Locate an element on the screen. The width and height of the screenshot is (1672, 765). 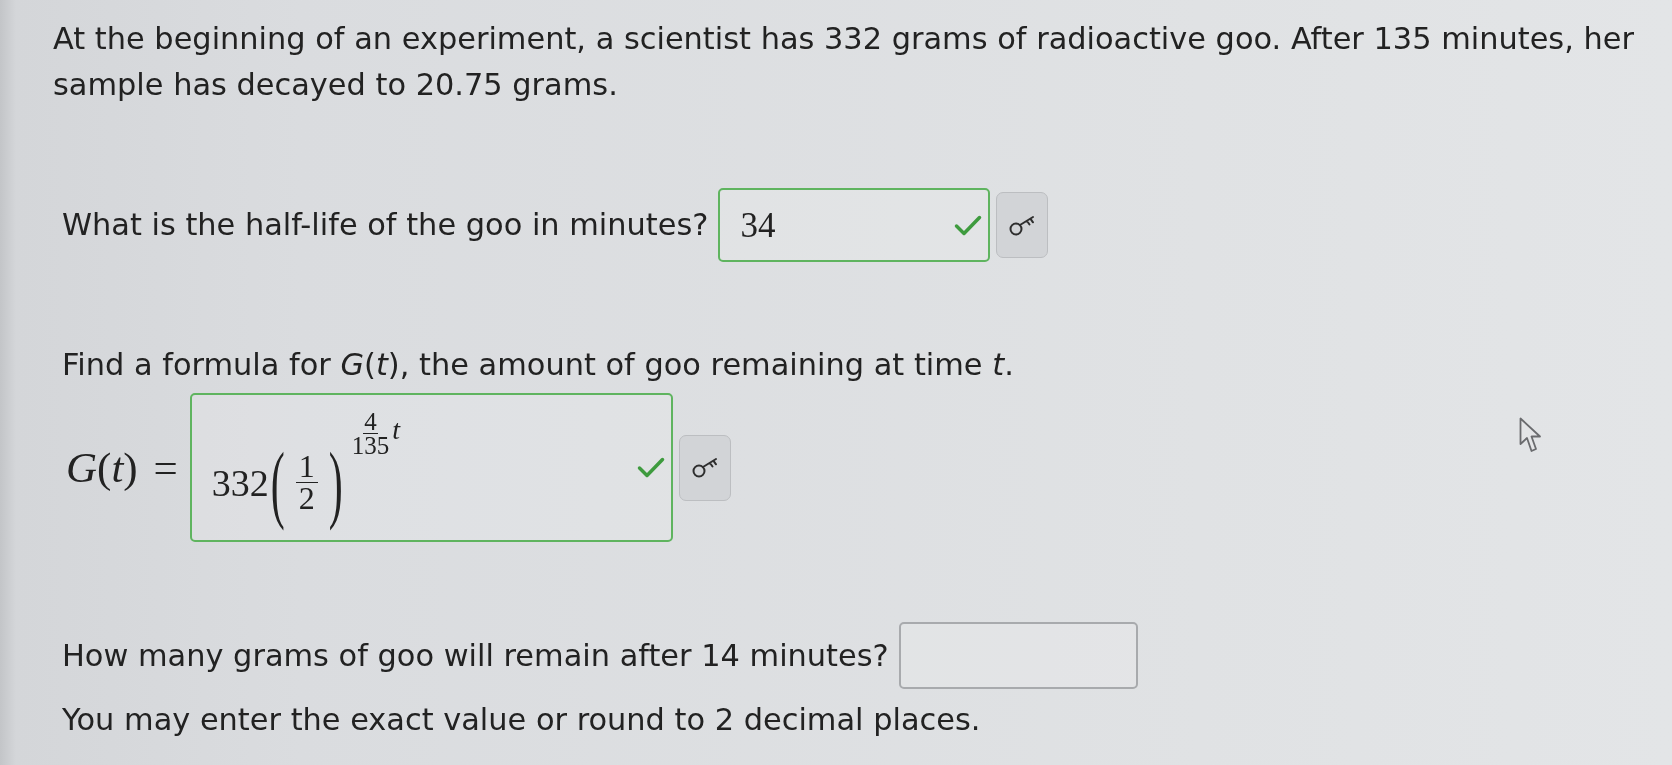
problem-text: At the beginning of an experiment, a scientist has 332 grams of radioactive goo. After 135 minutes, her sample has decayed to 20.75 grams. is located at coordinates (844, 62).